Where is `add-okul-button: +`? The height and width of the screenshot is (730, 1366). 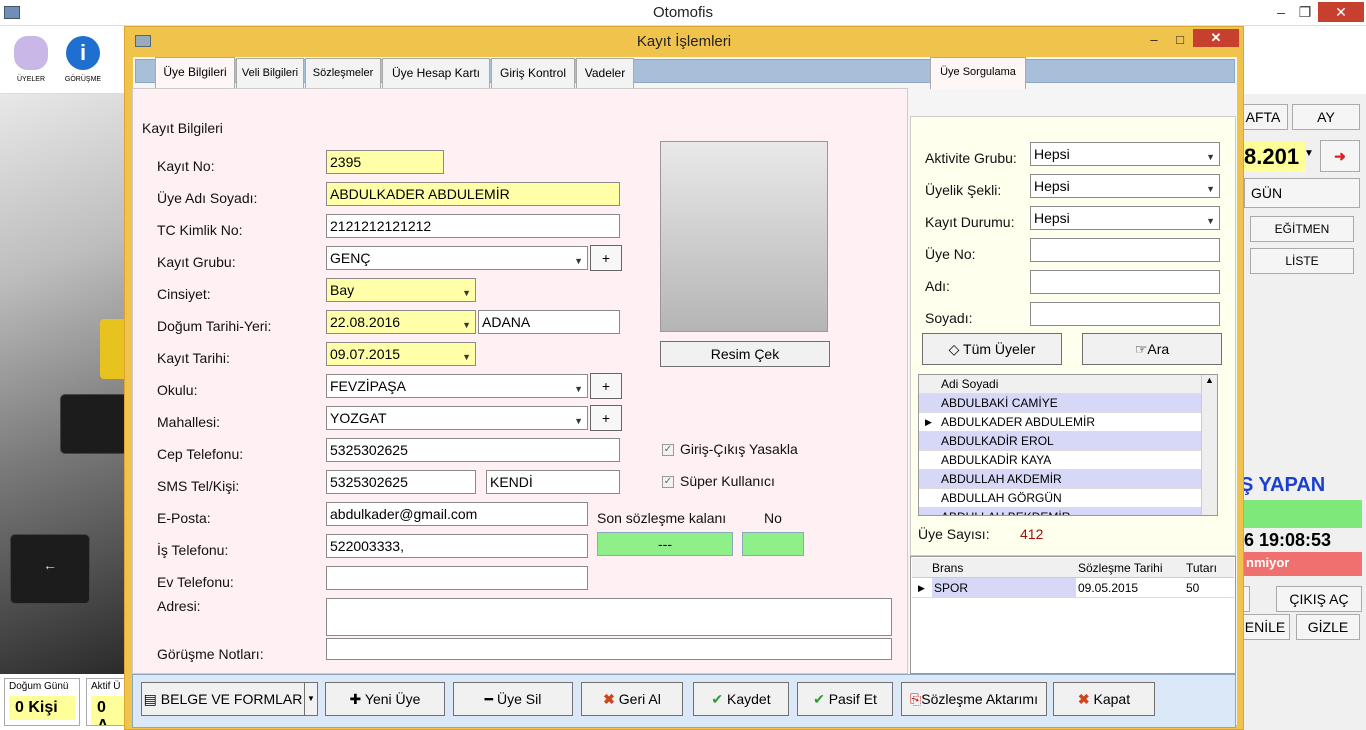 add-okul-button: + is located at coordinates (606, 386).